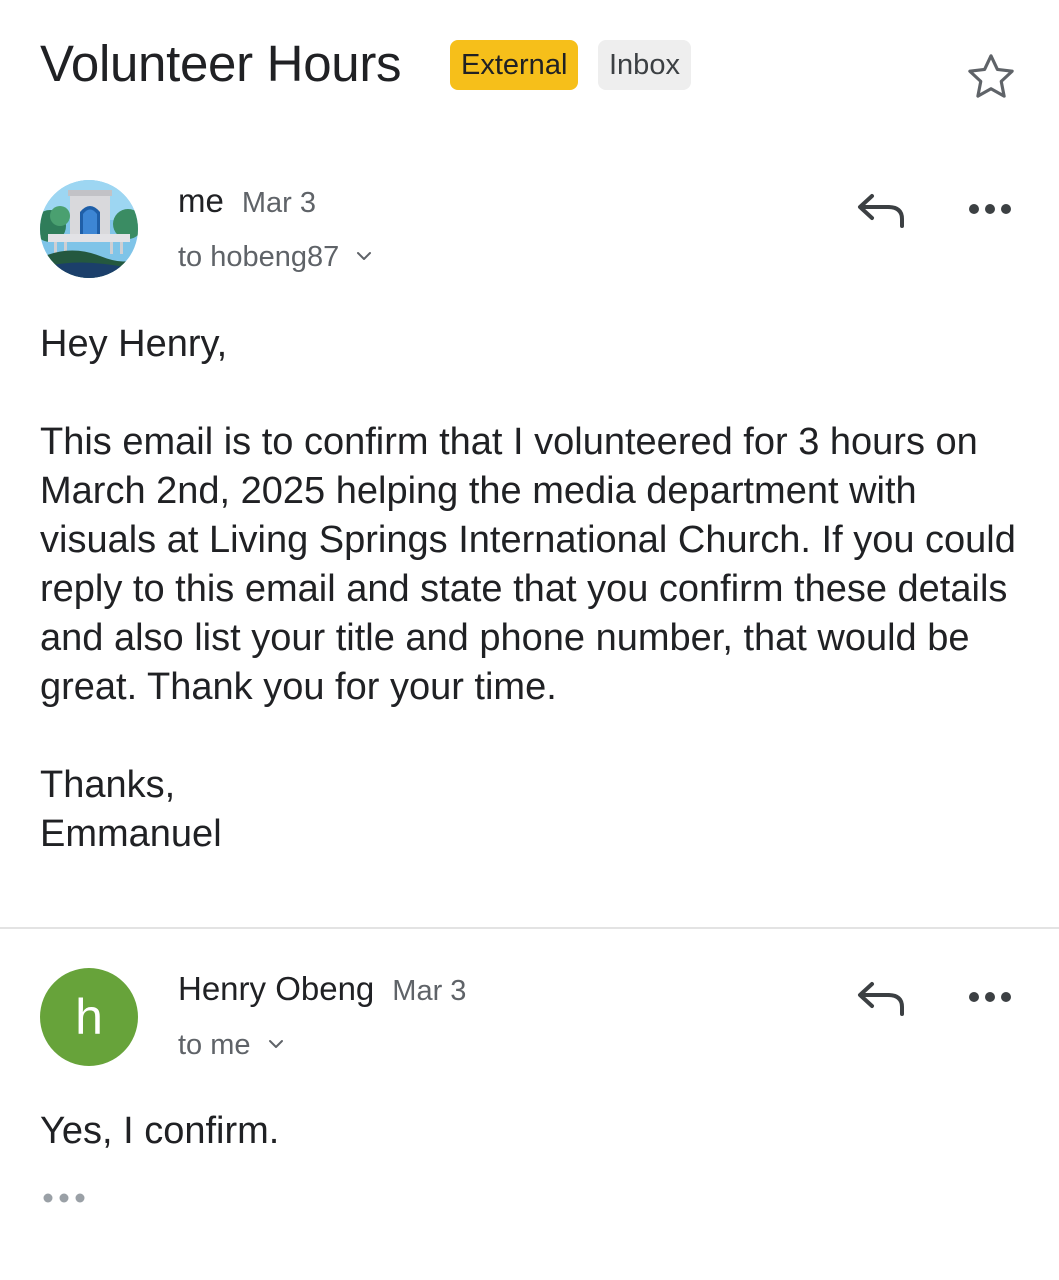 The image size is (1059, 1280). Describe the element at coordinates (514, 65) in the screenshot. I see `label-external: External` at that location.